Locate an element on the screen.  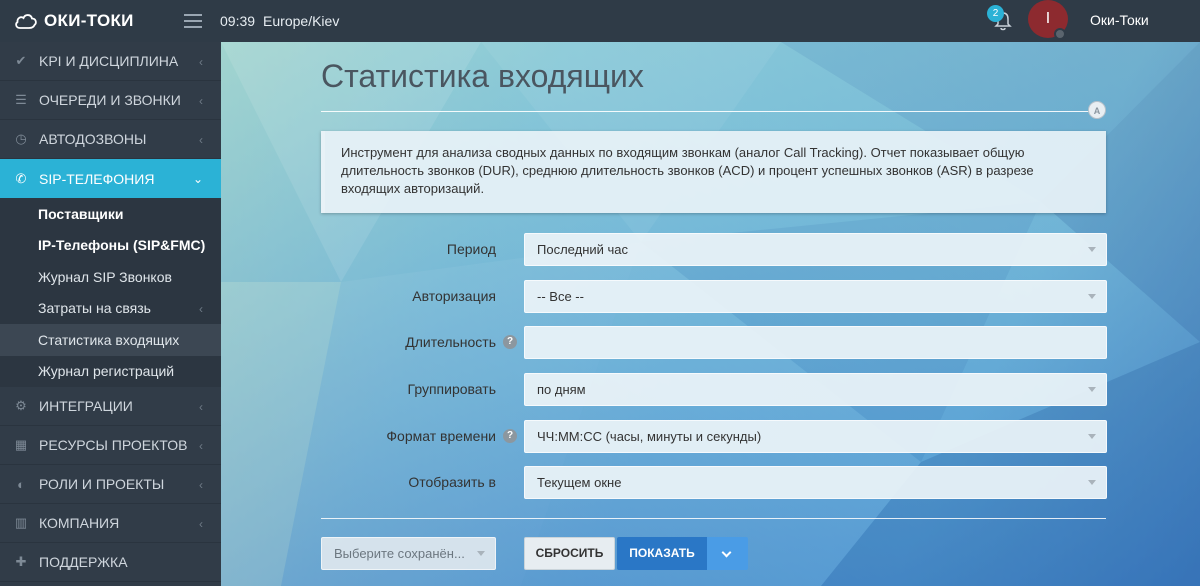
sidebar-item-label: КОМПАНИЯ is located at coordinates (79, 523).